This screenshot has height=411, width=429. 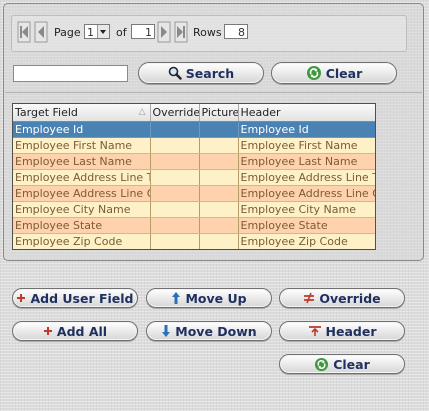 I want to click on search-button: Search, so click(x=201, y=73).